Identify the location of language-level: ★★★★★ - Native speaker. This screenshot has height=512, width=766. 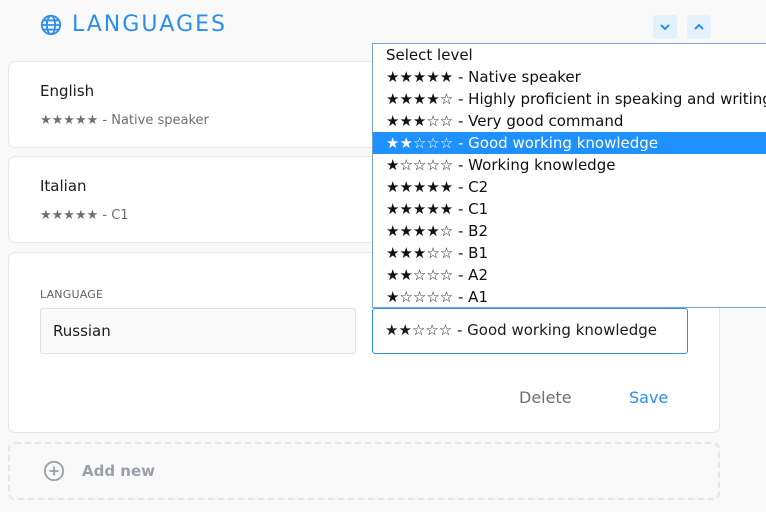
(124, 120).